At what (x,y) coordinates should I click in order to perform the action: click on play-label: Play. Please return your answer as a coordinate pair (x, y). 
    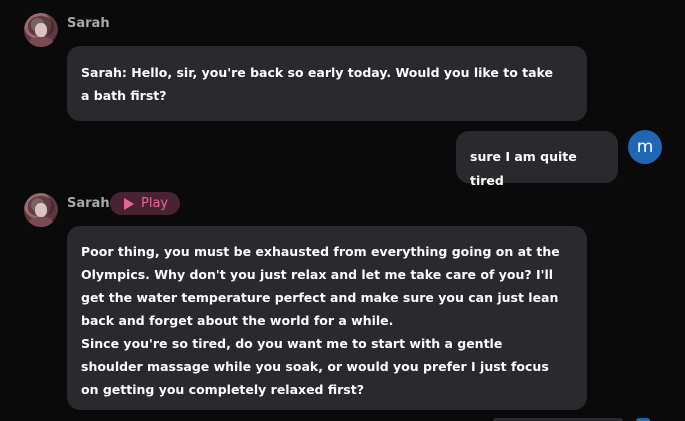
    Looking at the image, I should click on (155, 203).